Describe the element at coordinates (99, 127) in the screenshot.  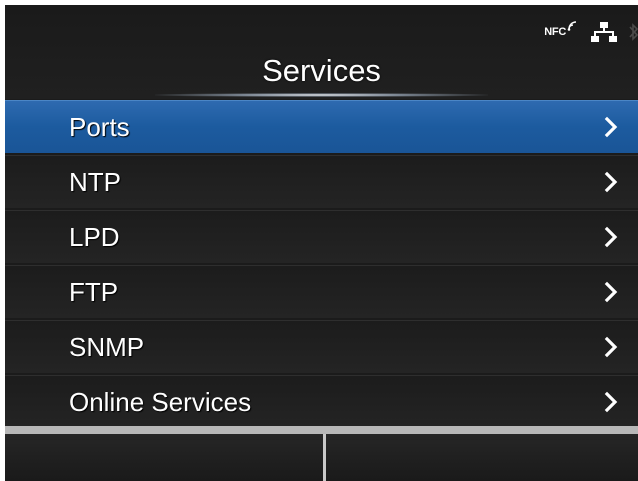
I see `menu-item-label: Ports` at that location.